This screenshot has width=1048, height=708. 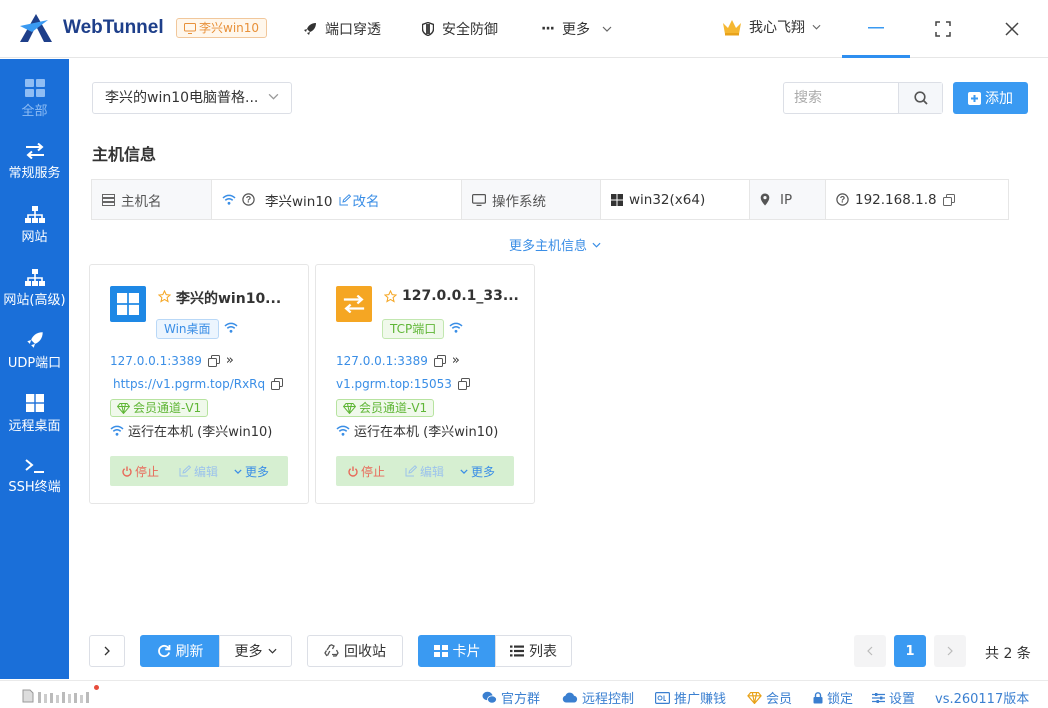 What do you see at coordinates (950, 651) in the screenshot?
I see `next-page-button` at bounding box center [950, 651].